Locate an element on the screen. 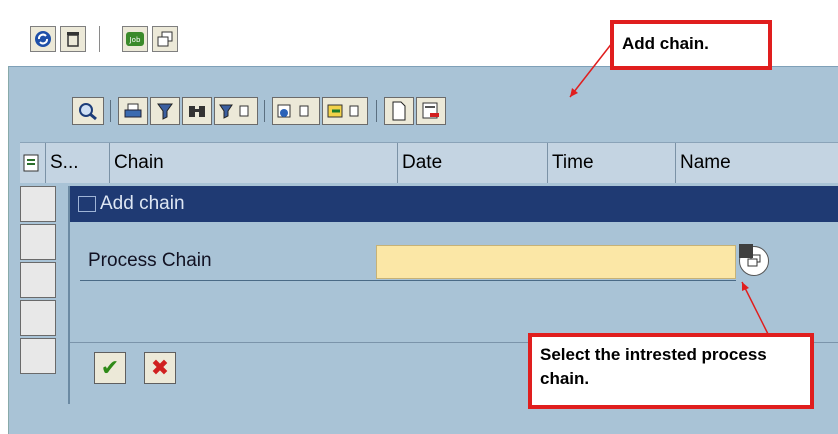  value-help-corner is located at coordinates (746, 251).